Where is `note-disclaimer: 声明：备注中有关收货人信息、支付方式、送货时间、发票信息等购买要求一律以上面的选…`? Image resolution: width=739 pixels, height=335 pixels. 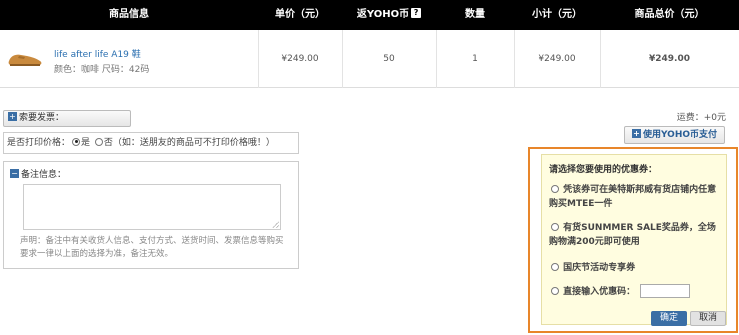 note-disclaimer: 声明：备注中有关收货人信息、支付方式、送货时间、发票信息等购买要求一律以上面的选… is located at coordinates (152, 247).